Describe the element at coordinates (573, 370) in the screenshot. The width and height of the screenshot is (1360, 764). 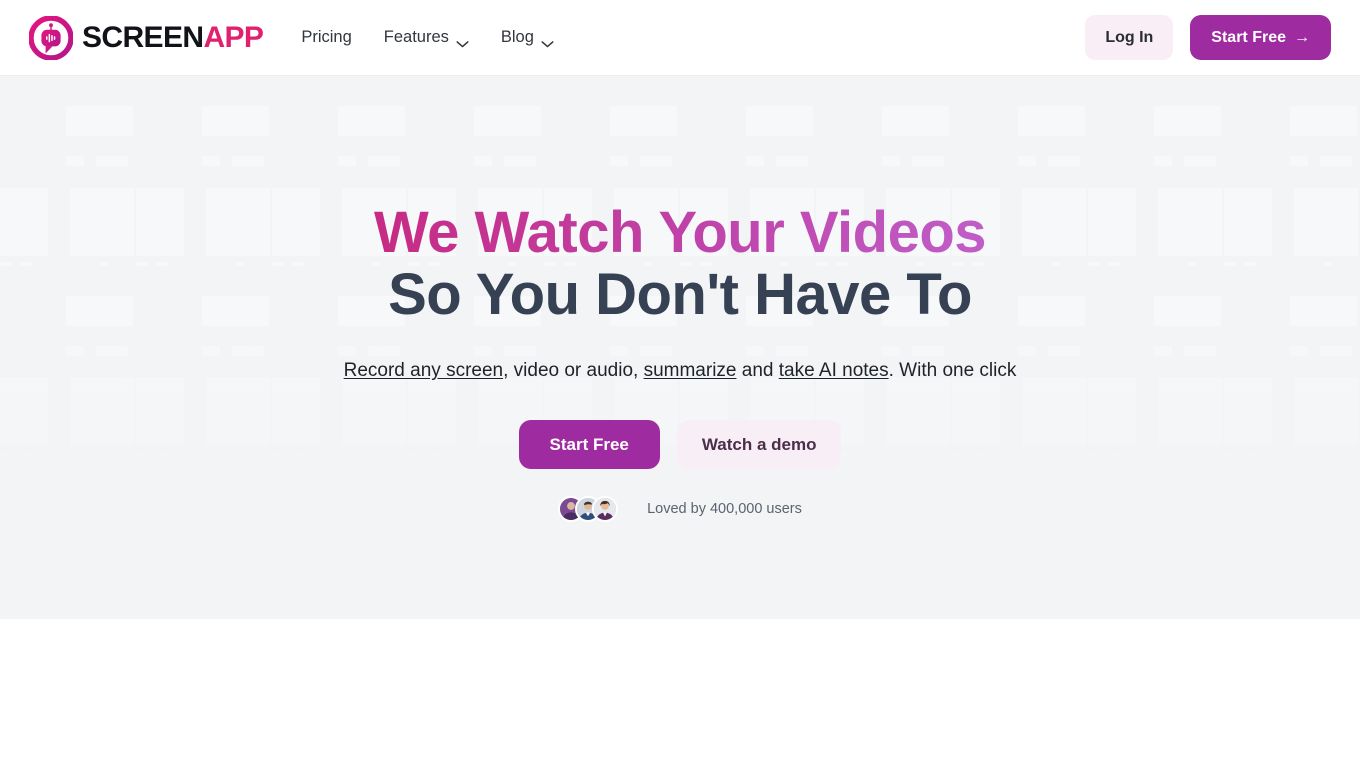
I see `hero-subtitle-mid-1: , video or audio,` at that location.